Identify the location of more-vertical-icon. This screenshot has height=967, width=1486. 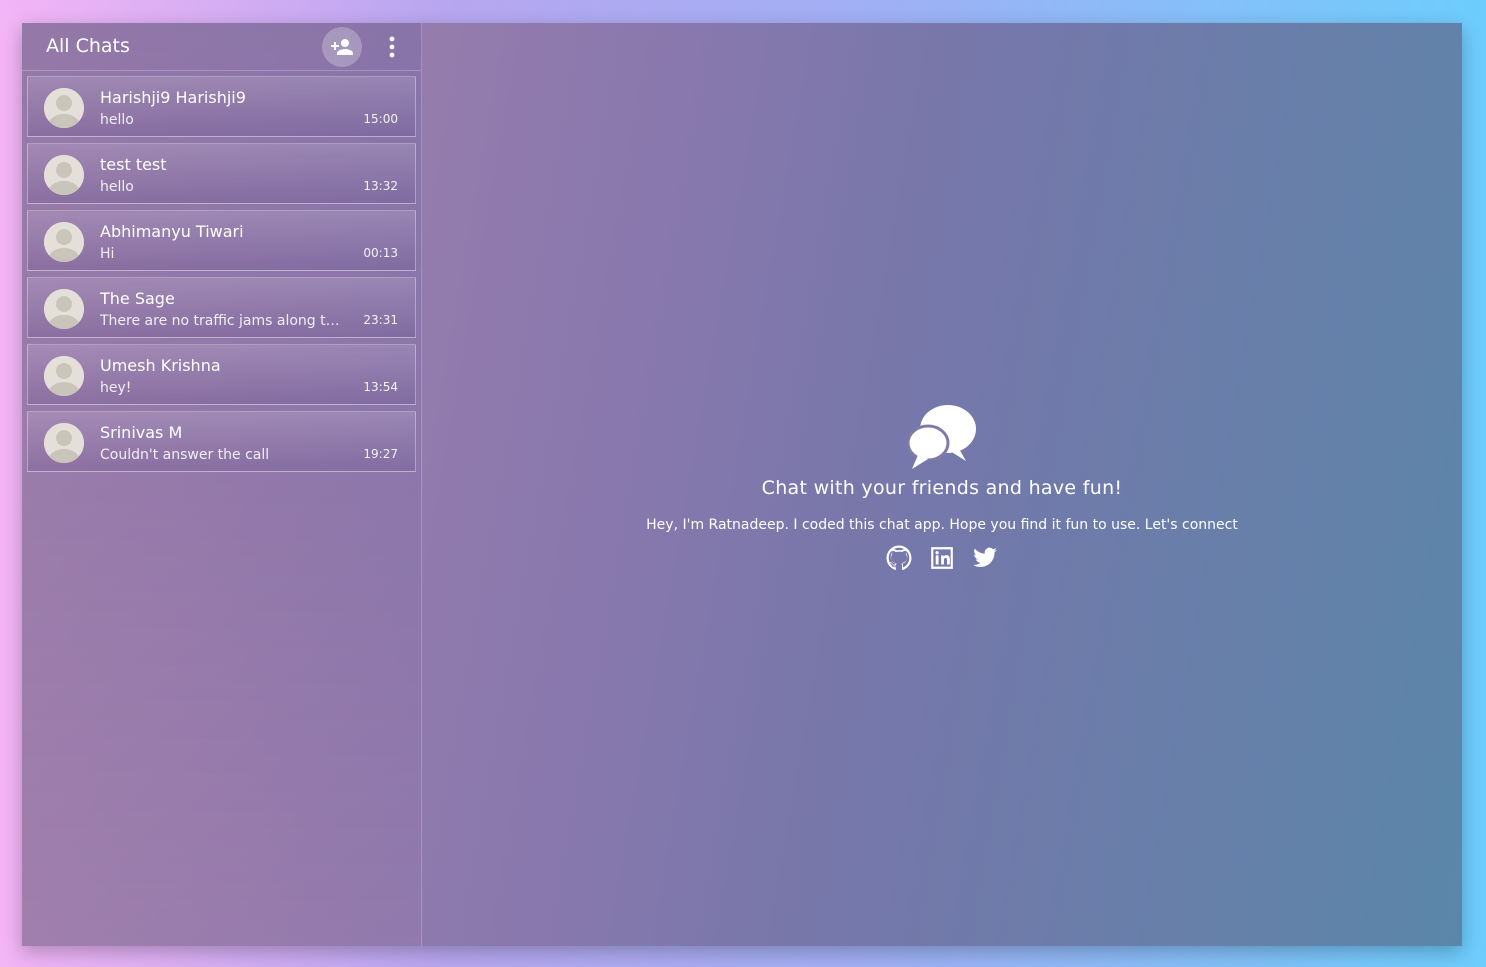
(392, 47).